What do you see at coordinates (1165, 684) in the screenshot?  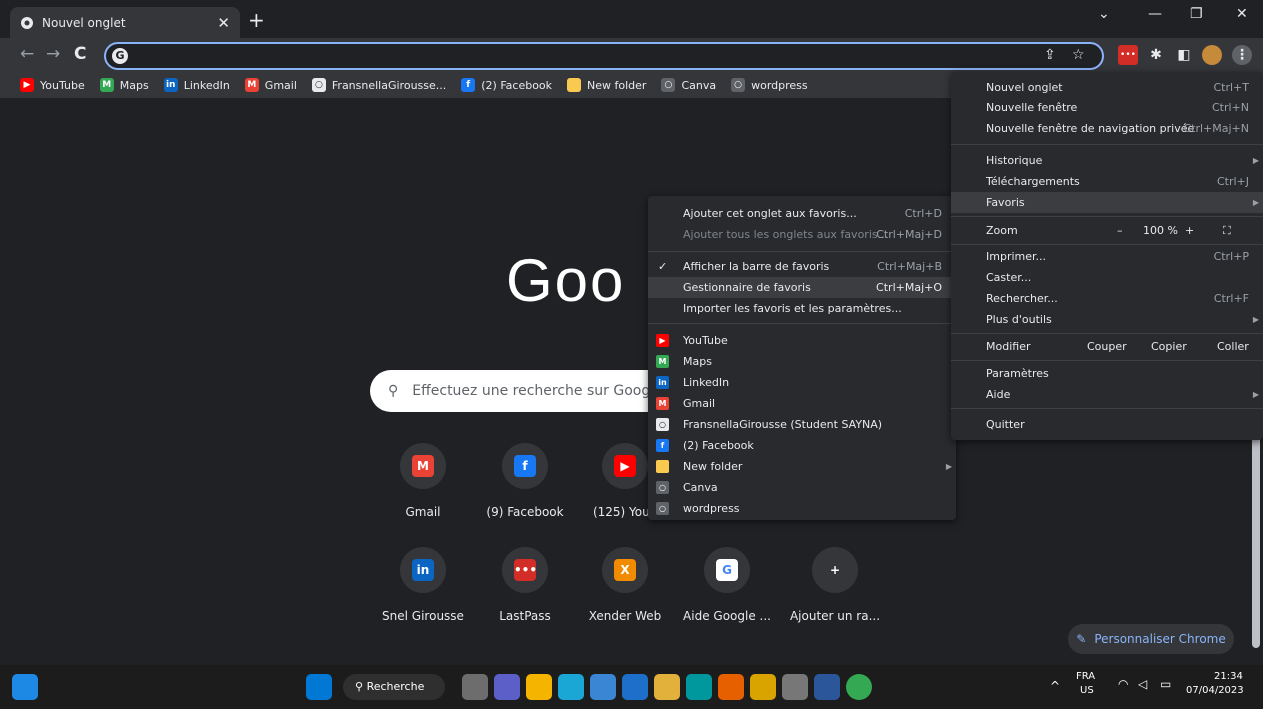 I see `battery-icon: ▭` at bounding box center [1165, 684].